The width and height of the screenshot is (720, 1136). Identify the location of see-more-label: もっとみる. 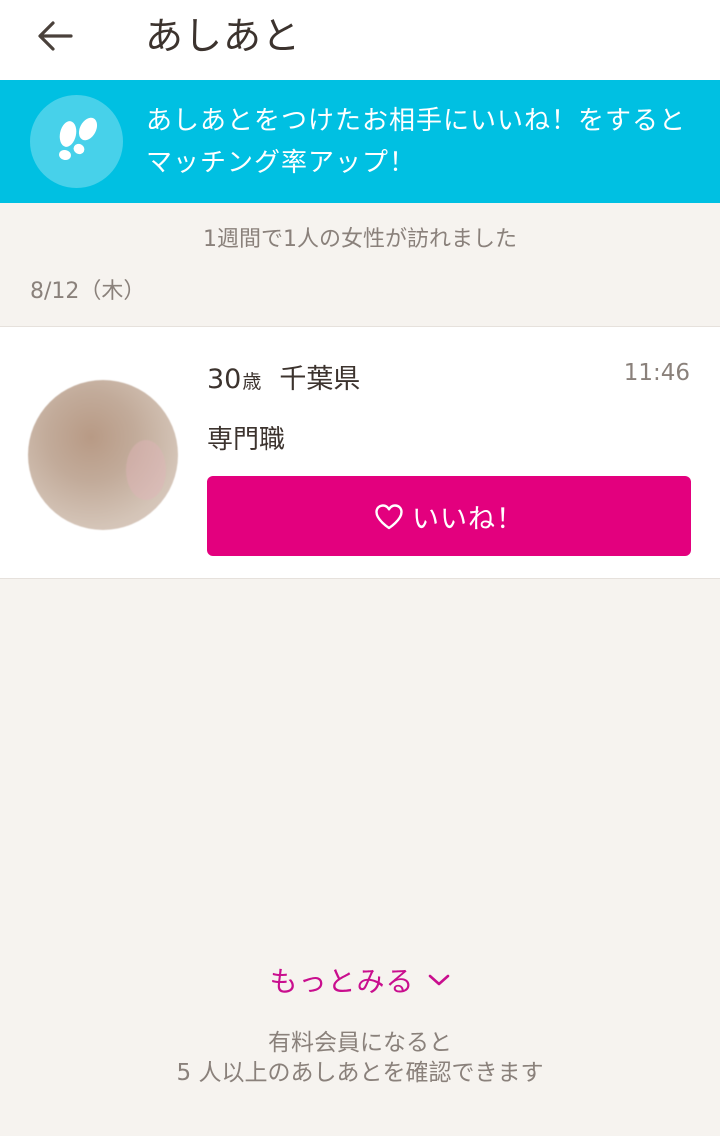
(342, 981).